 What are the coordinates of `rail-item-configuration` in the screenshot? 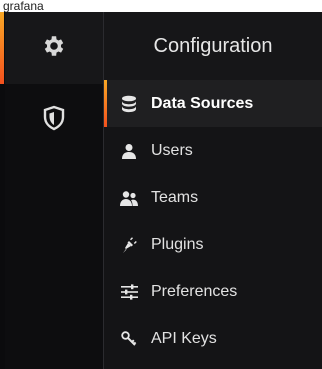 It's located at (51, 48).